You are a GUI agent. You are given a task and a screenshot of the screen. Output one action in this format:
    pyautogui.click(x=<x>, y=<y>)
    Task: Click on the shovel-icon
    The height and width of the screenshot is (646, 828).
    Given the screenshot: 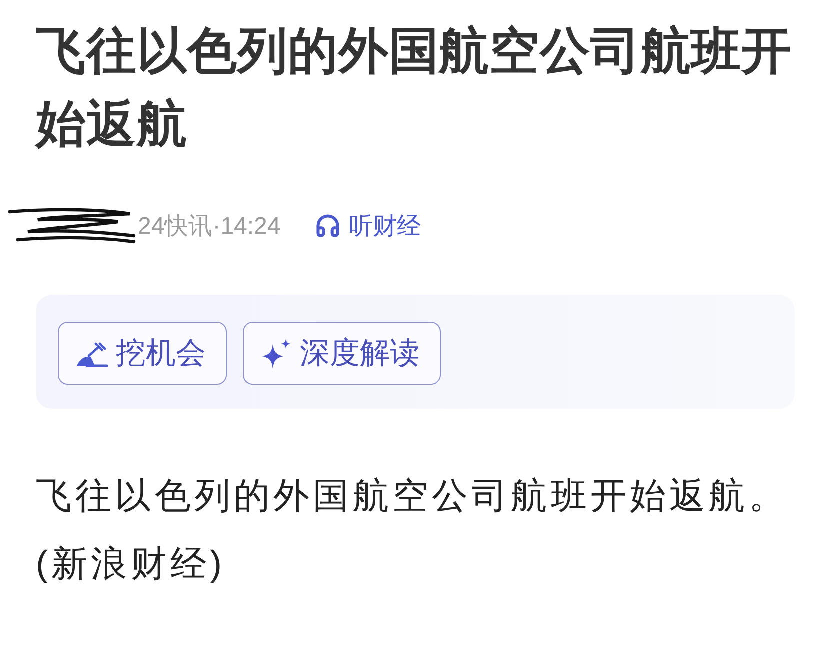 What is the action you would take?
    pyautogui.click(x=92, y=353)
    